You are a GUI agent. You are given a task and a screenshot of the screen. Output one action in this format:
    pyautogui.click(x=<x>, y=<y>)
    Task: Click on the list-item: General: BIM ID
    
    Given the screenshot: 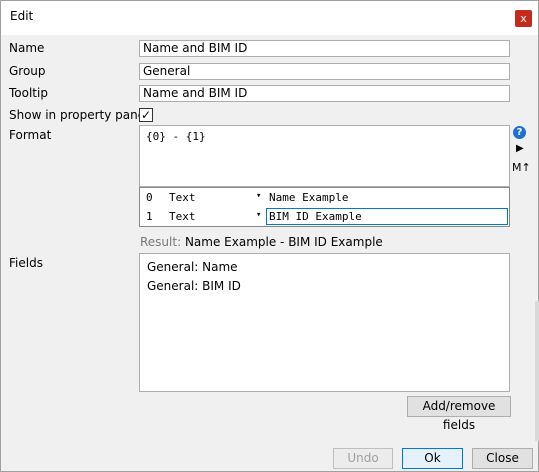 What is the action you would take?
    pyautogui.click(x=194, y=286)
    